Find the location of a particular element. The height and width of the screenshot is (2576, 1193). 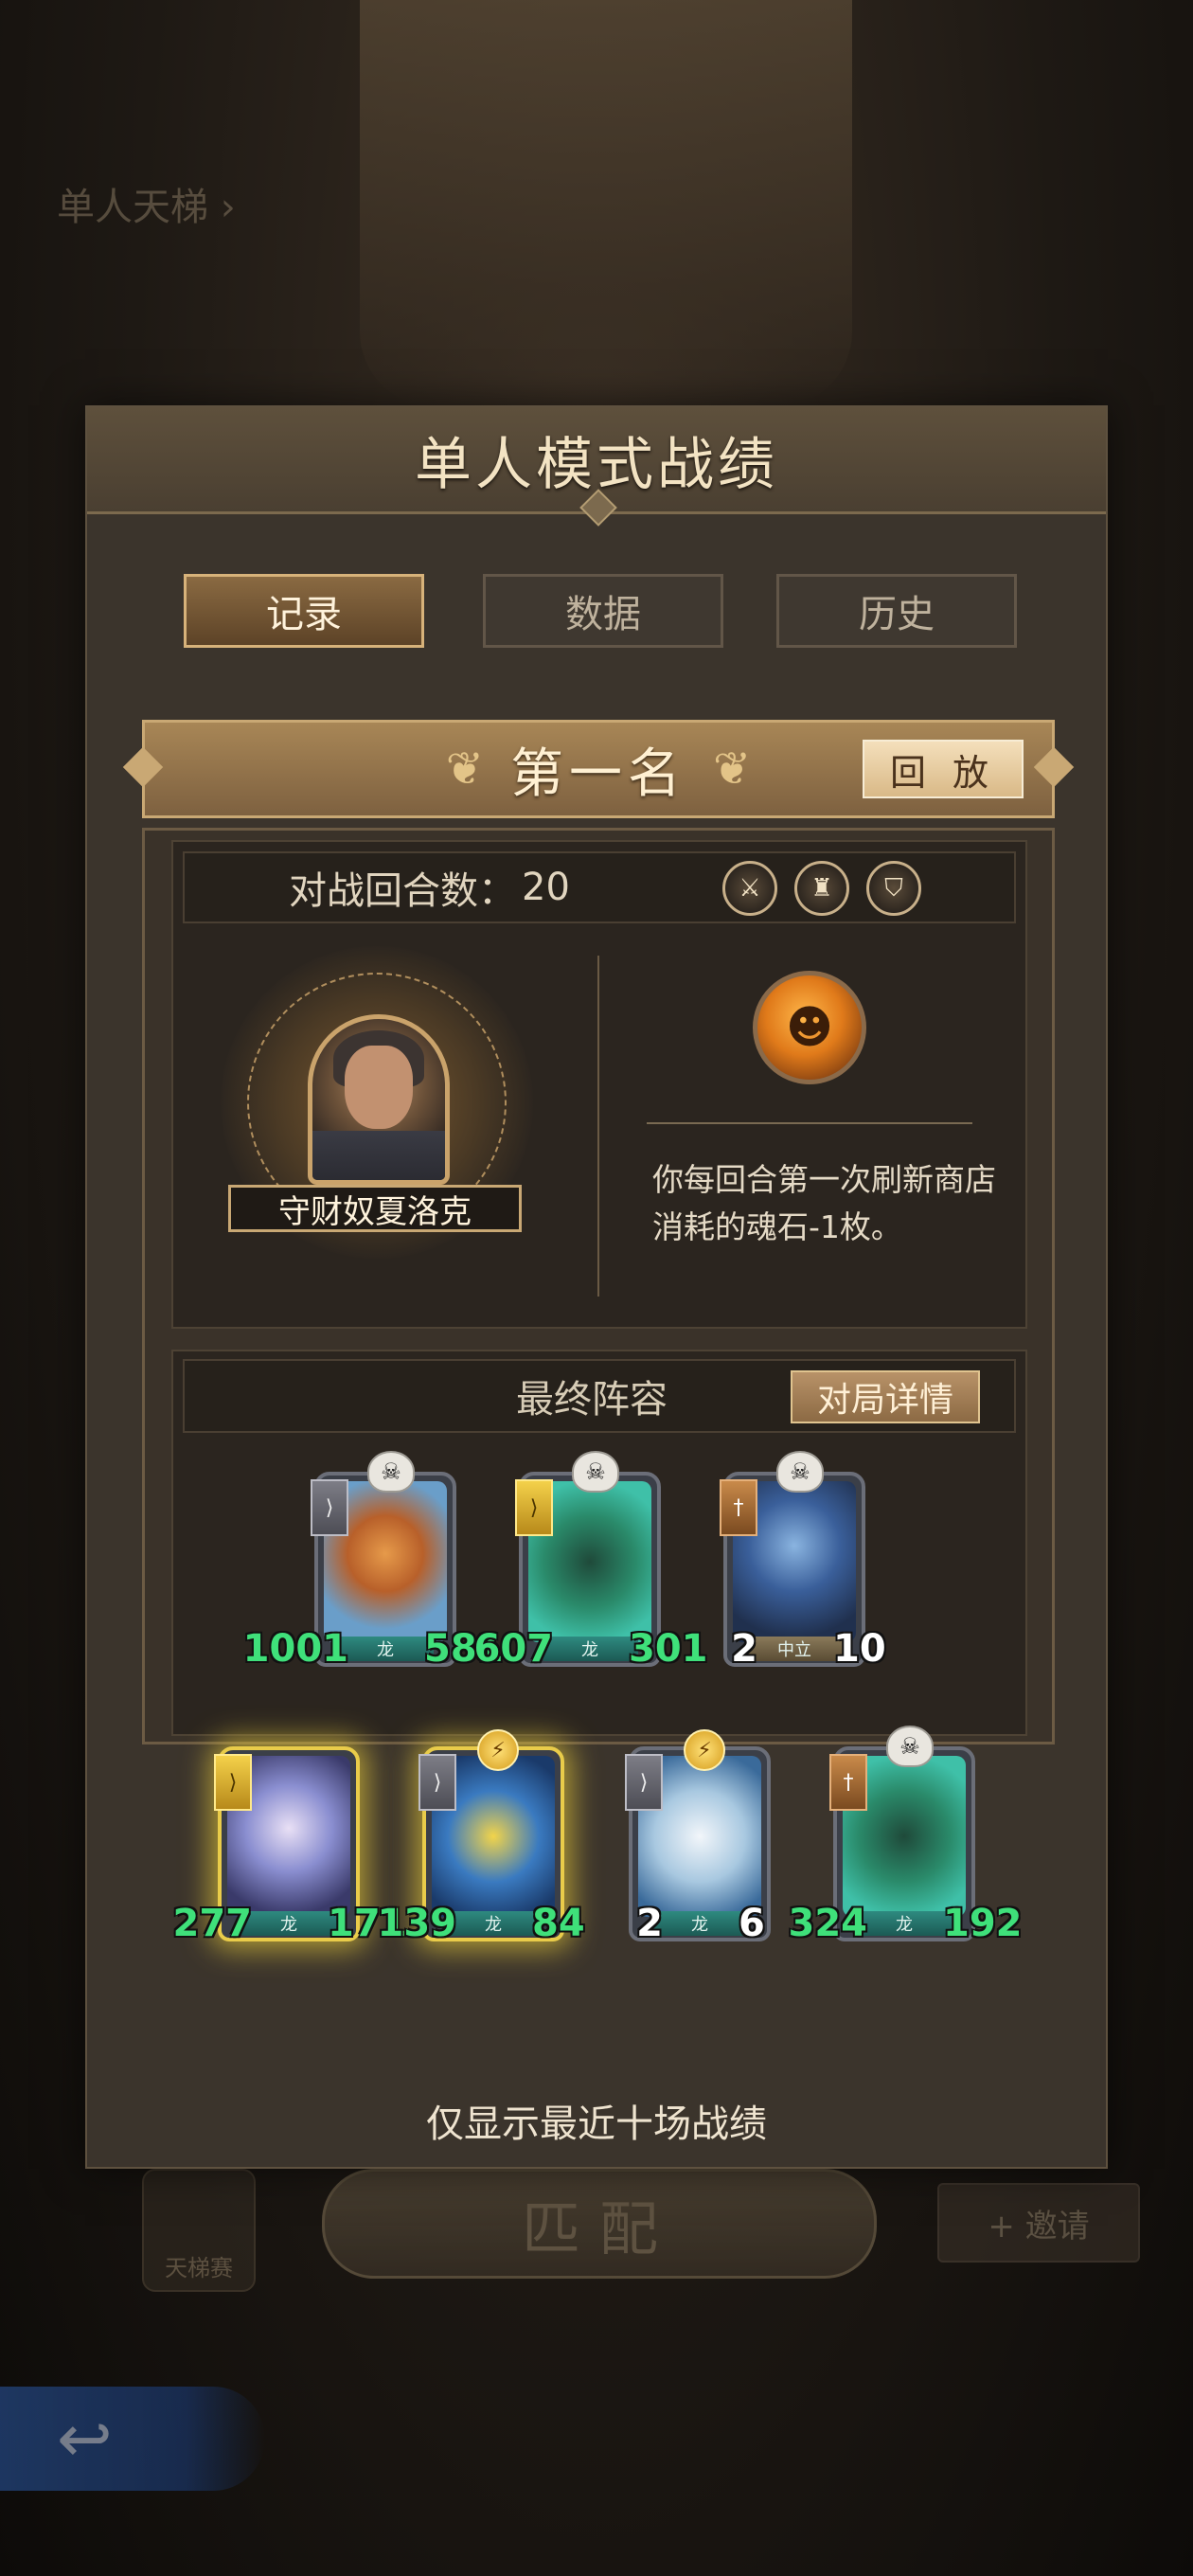

back-icon: ↩ is located at coordinates (132, 2439).